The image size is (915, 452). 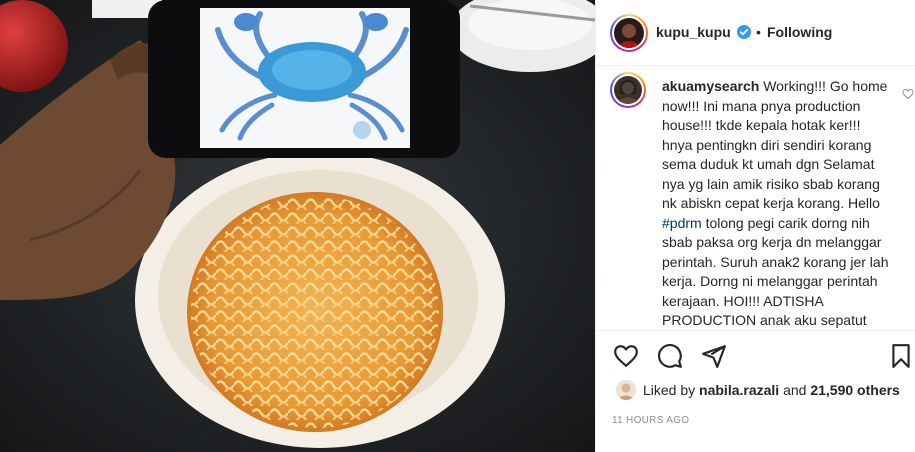 What do you see at coordinates (901, 356) in the screenshot?
I see `bookmark-icon` at bounding box center [901, 356].